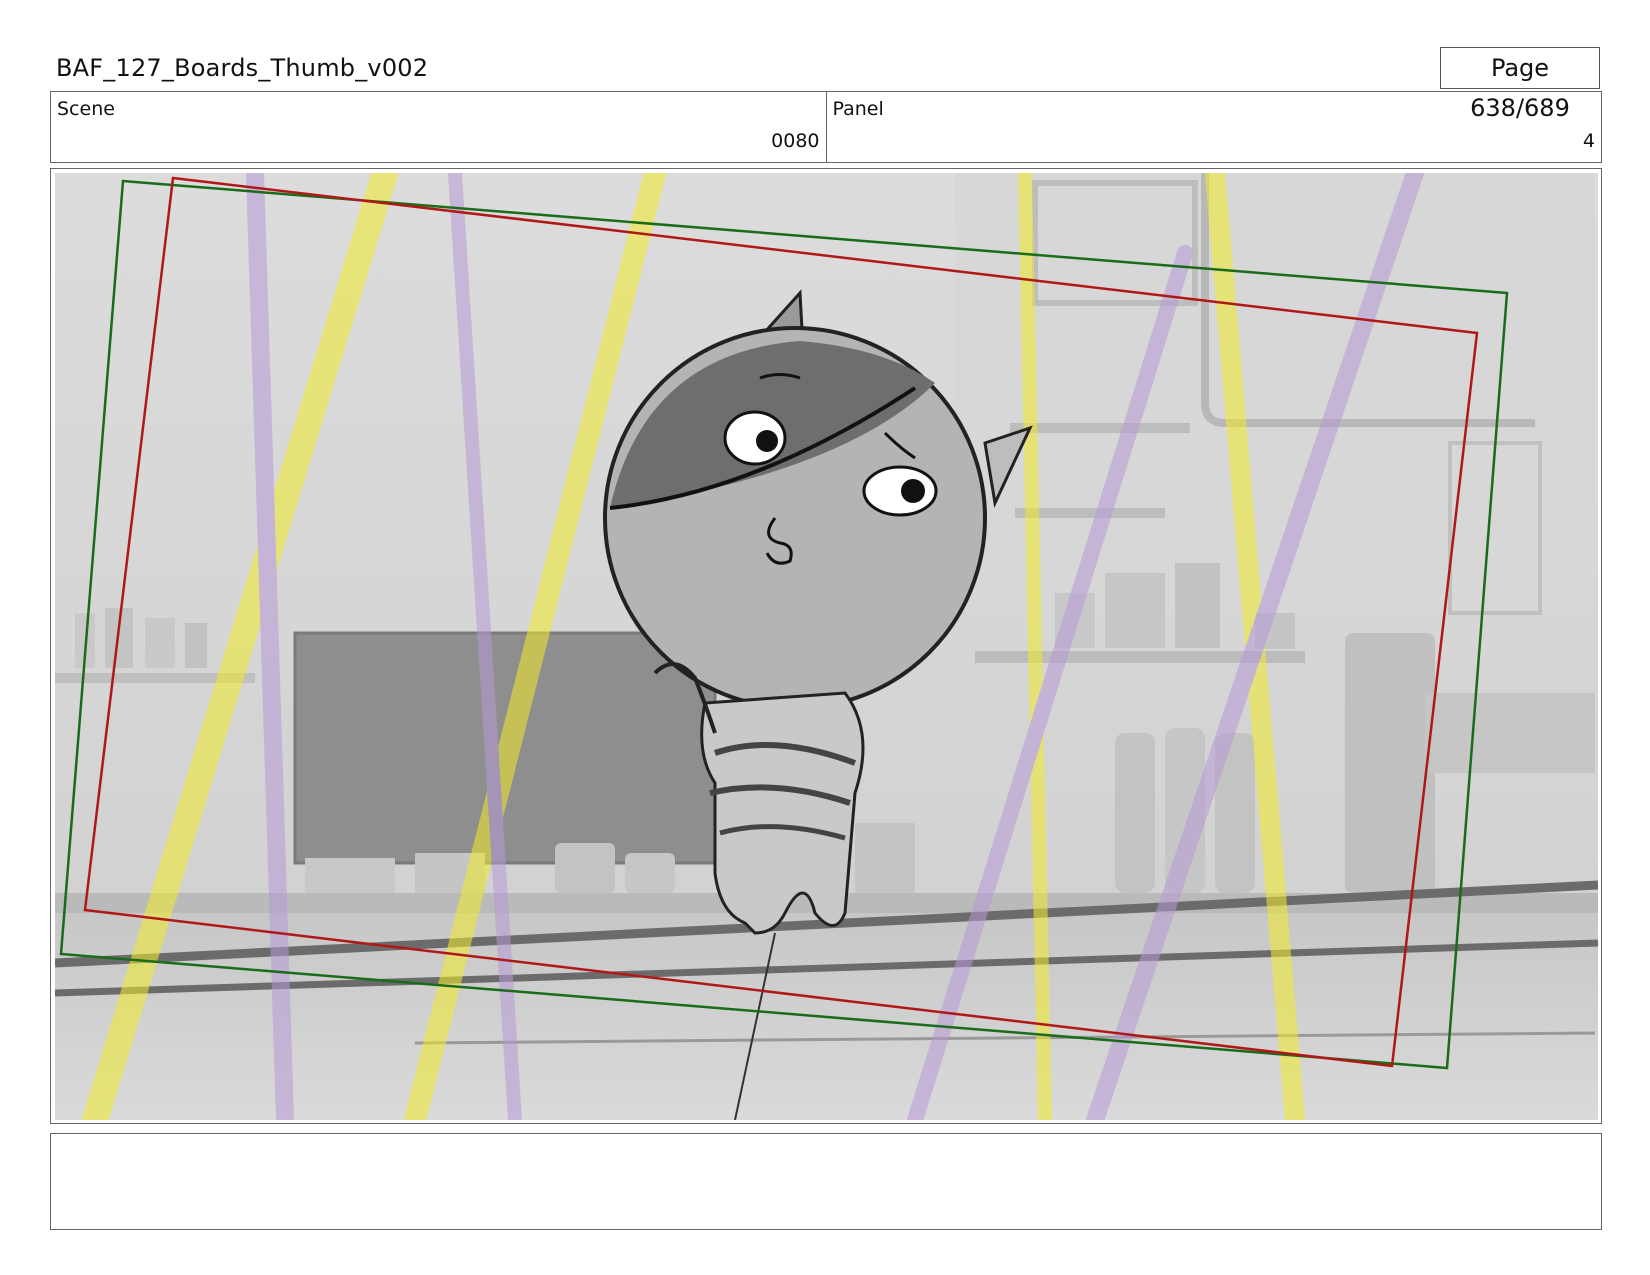  What do you see at coordinates (858, 109) in the screenshot?
I see `panel-label: Panel` at bounding box center [858, 109].